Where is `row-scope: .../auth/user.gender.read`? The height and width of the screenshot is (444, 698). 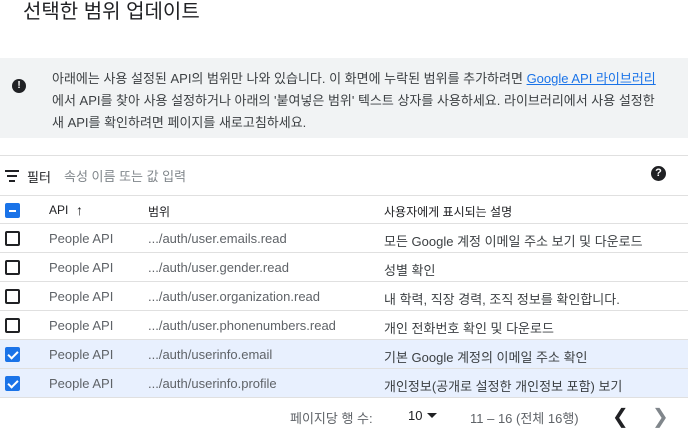 row-scope: .../auth/user.gender.read is located at coordinates (218, 267).